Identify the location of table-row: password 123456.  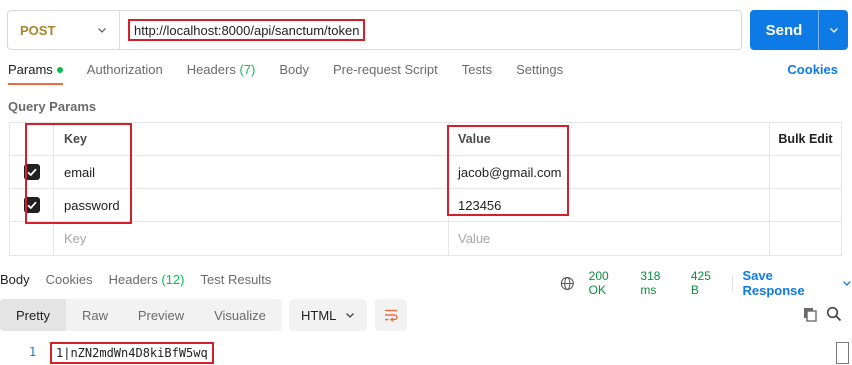
(425, 205).